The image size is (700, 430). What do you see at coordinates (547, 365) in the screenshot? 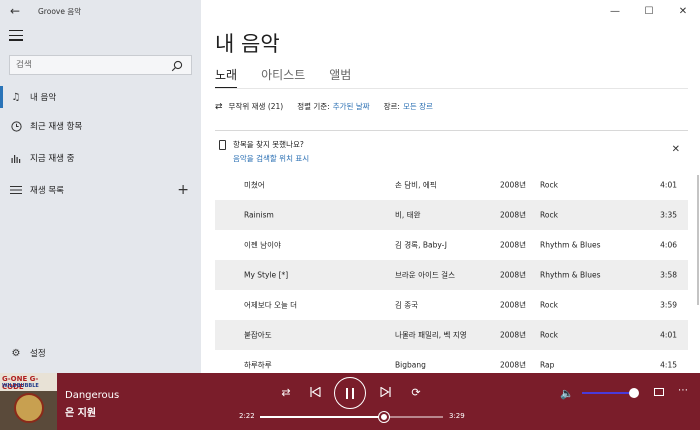
I see `song-genre: Rap` at bounding box center [547, 365].